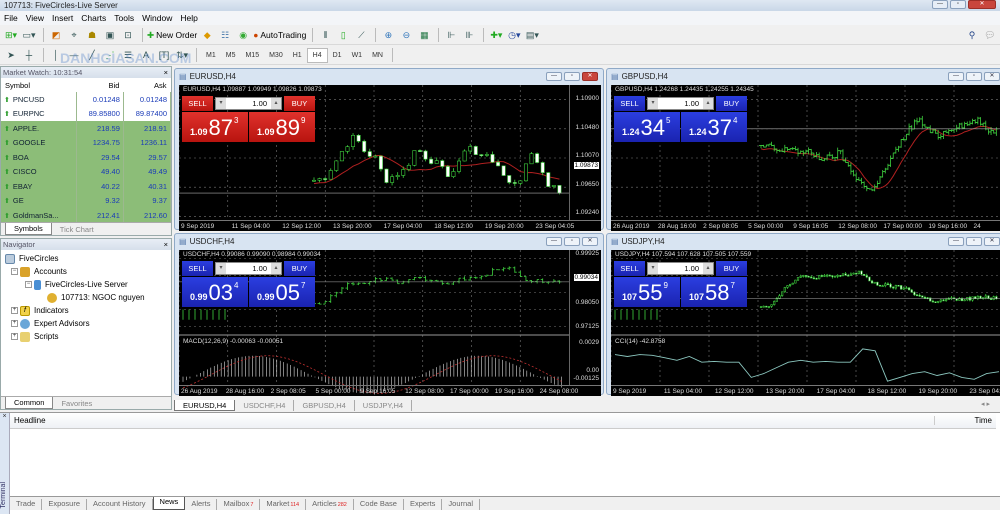 The height and width of the screenshot is (514, 1000). I want to click on terminal-tab-articles: Articles282, so click(330, 504).